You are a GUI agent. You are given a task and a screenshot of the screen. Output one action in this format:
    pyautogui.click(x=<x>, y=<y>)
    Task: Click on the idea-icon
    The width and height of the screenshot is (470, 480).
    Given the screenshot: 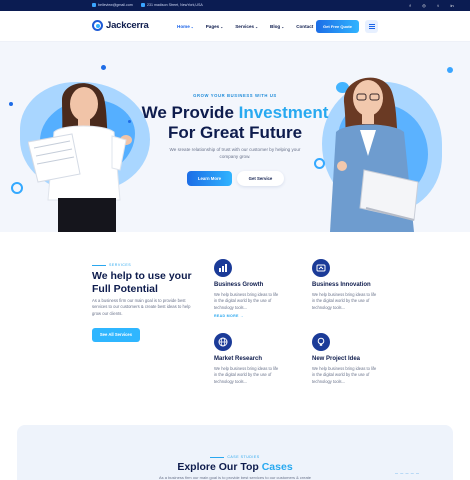 What is the action you would take?
    pyautogui.click(x=321, y=342)
    